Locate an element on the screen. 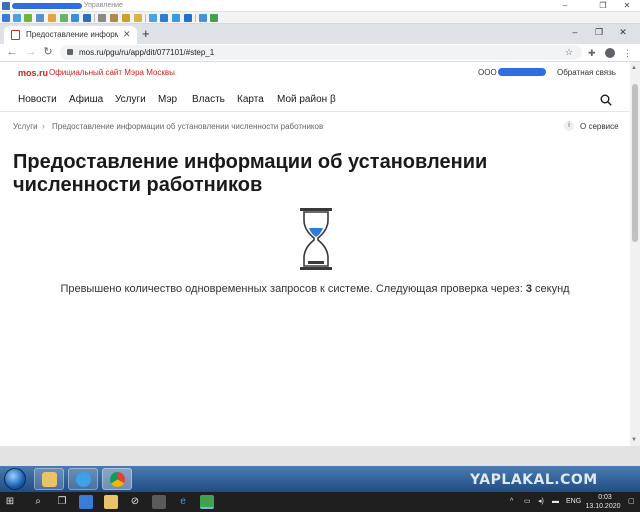  browser-tab-active: Предоставление информации об ✕ is located at coordinates (70, 35).